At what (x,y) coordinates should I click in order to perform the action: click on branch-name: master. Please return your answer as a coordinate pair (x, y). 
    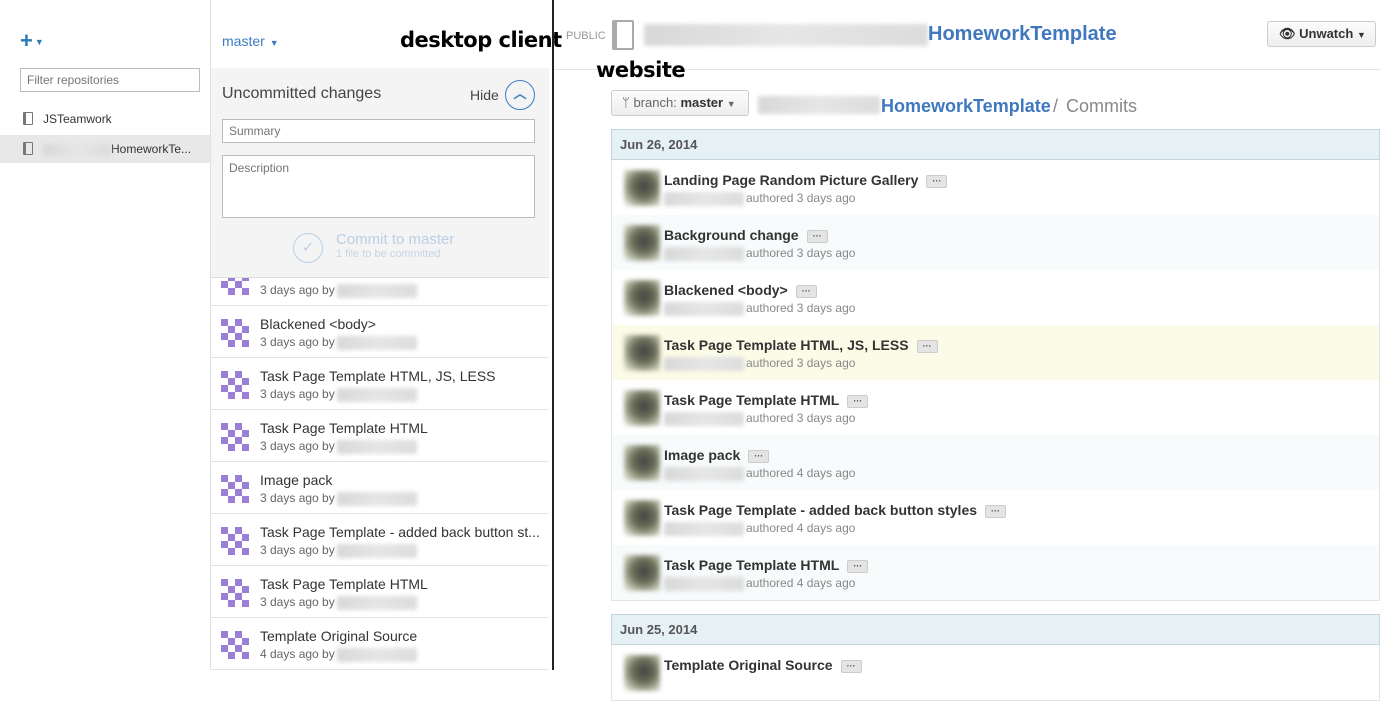
    Looking at the image, I should click on (243, 41).